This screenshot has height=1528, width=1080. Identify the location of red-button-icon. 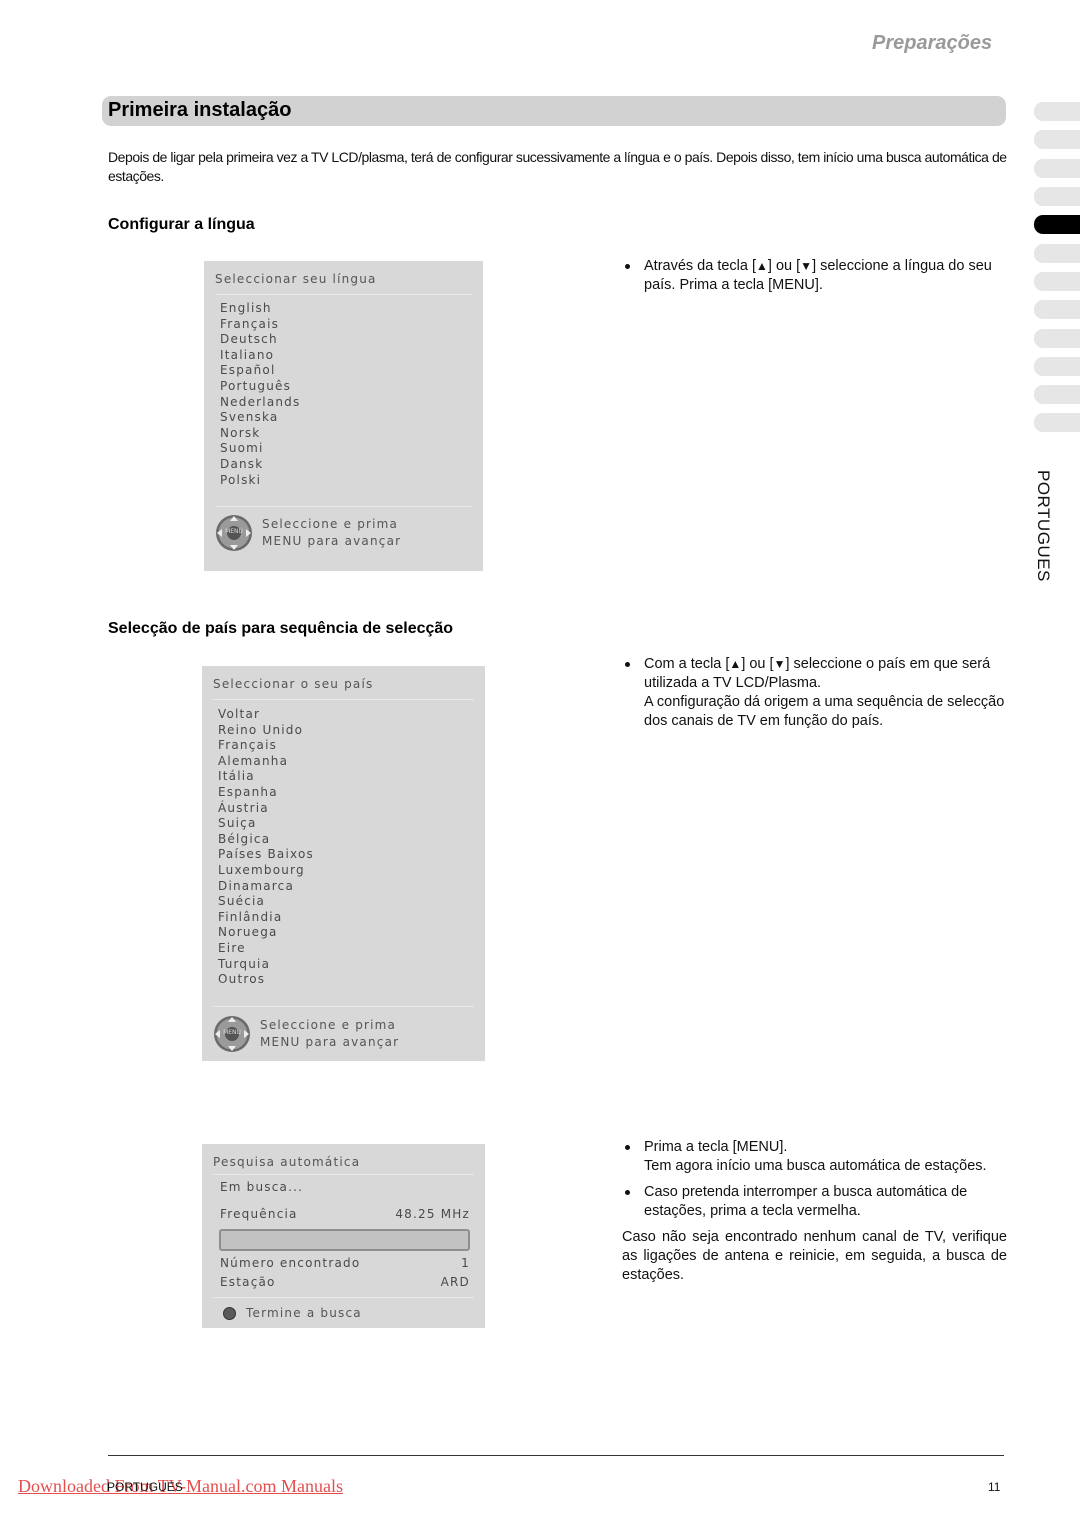
(229, 1313).